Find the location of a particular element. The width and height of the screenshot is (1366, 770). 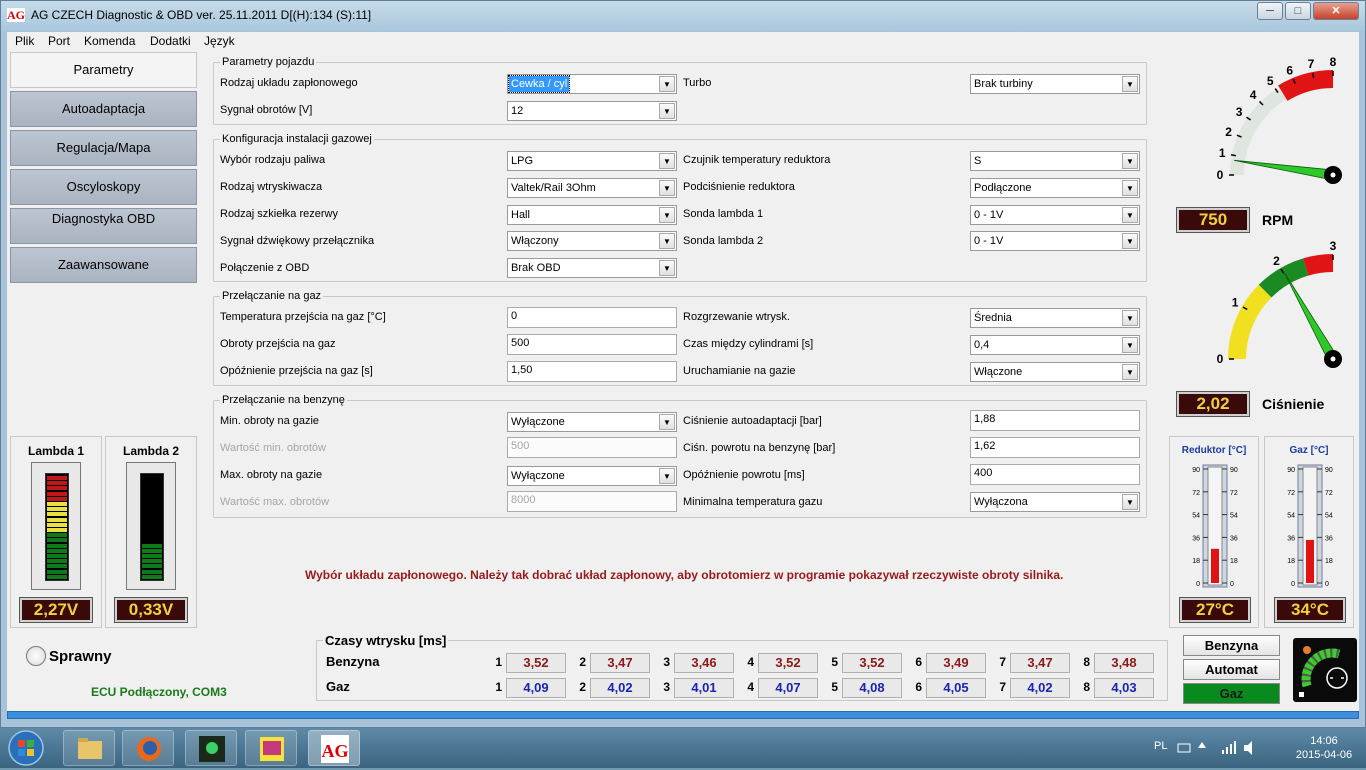

gas-thermo-tick-label: 90 is located at coordinates (1291, 470).